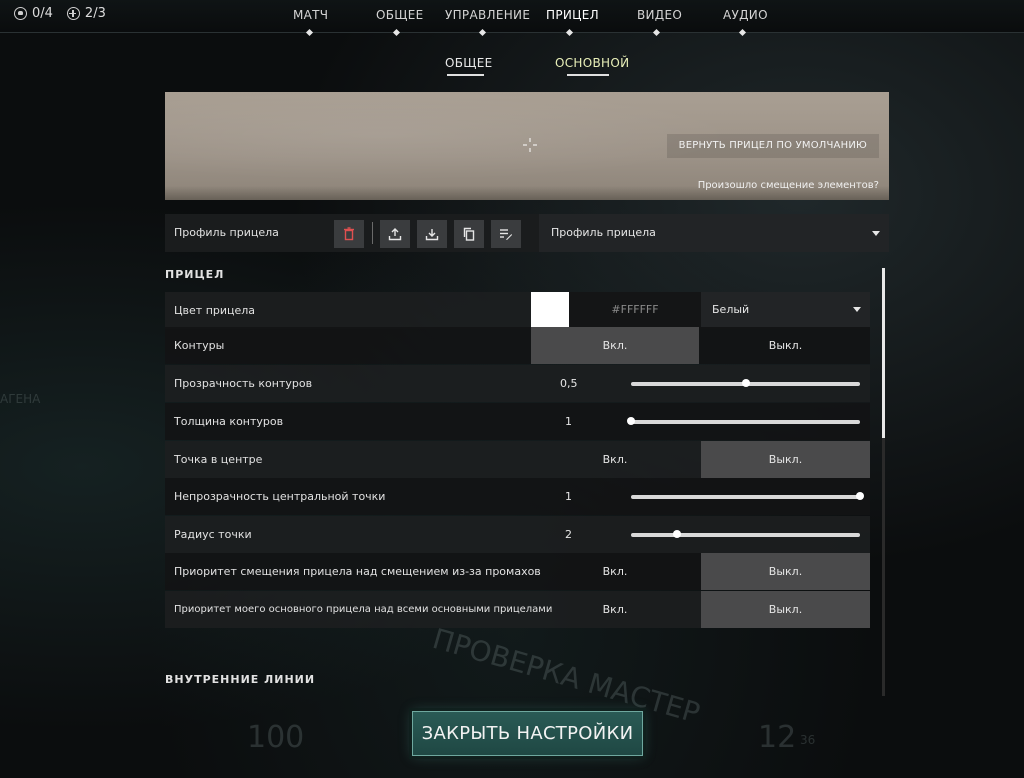 This screenshot has width=1024, height=778. What do you see at coordinates (568, 421) in the screenshot?
I see `outline-thickness-value: 1` at bounding box center [568, 421].